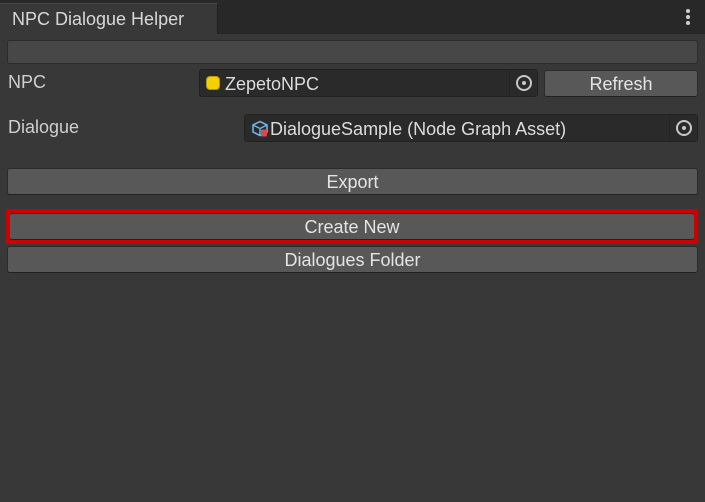  What do you see at coordinates (44, 127) in the screenshot?
I see `dialogue-label: Dialogue` at bounding box center [44, 127].